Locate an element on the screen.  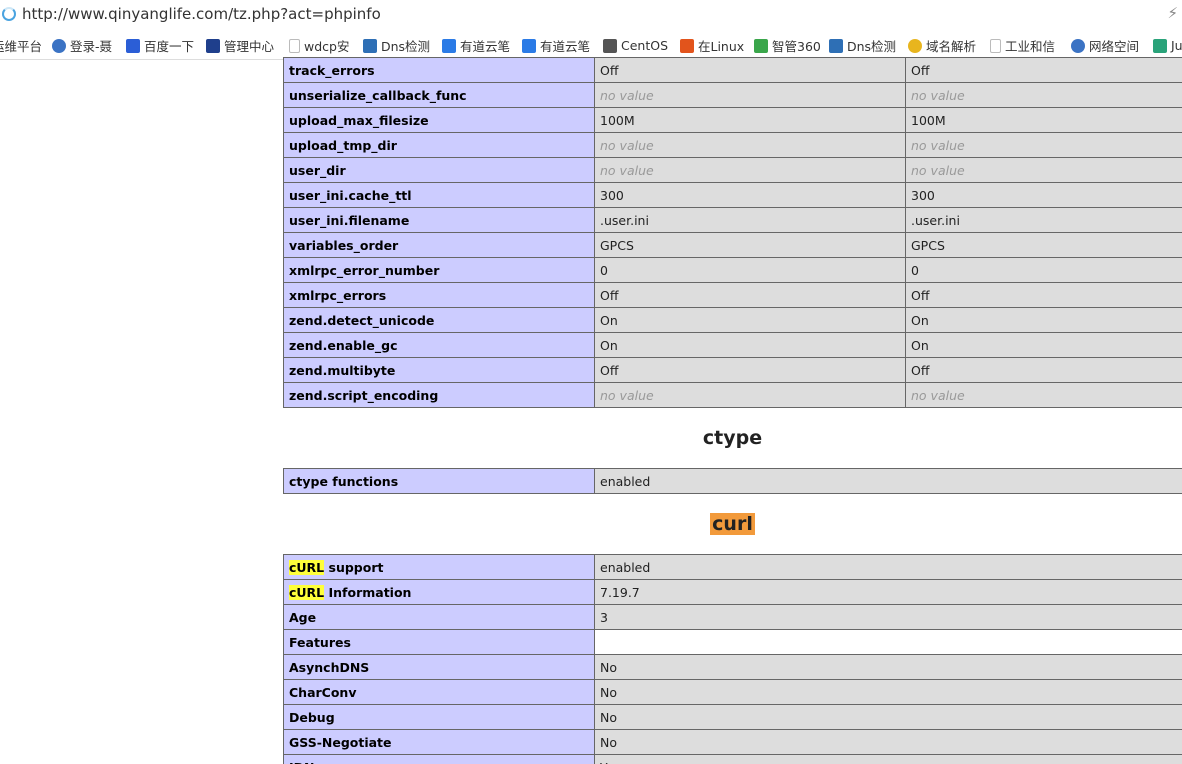
feature-label: Age is located at coordinates (303, 617).